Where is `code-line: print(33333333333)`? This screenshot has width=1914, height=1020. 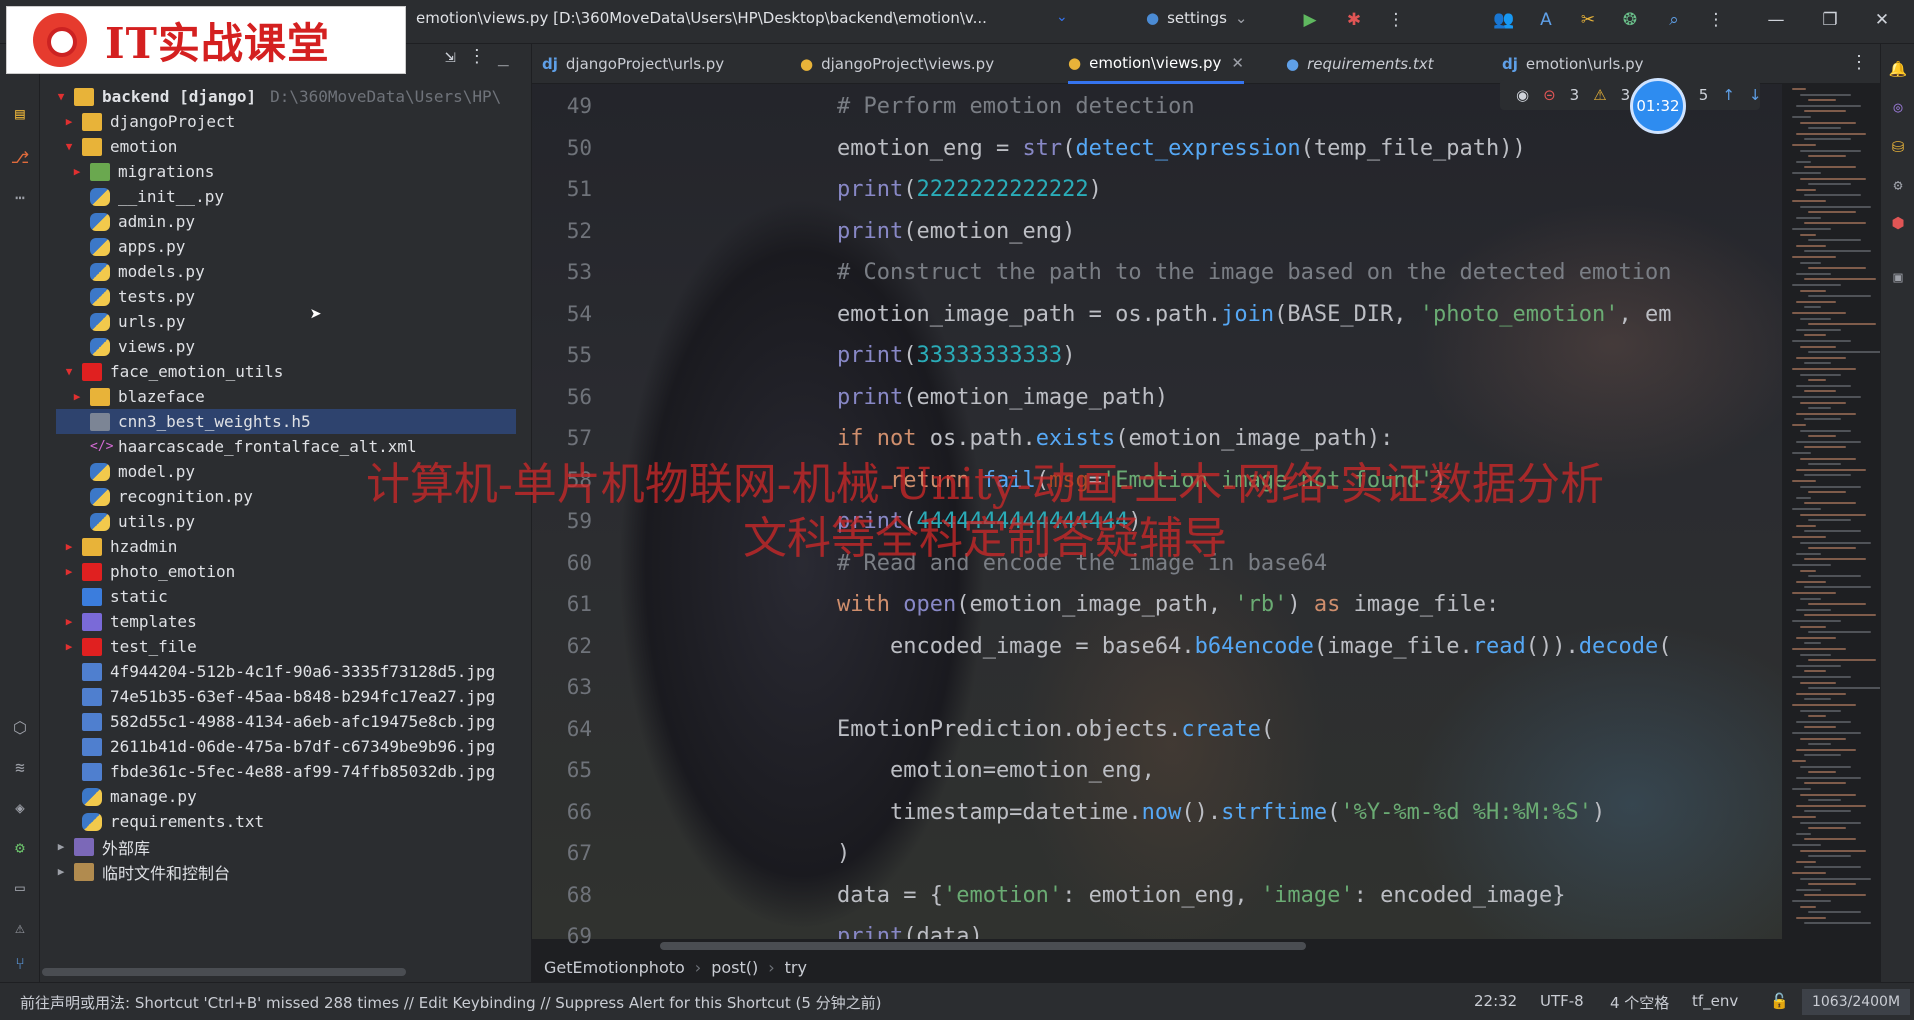 code-line: print(33333333333) is located at coordinates (956, 358).